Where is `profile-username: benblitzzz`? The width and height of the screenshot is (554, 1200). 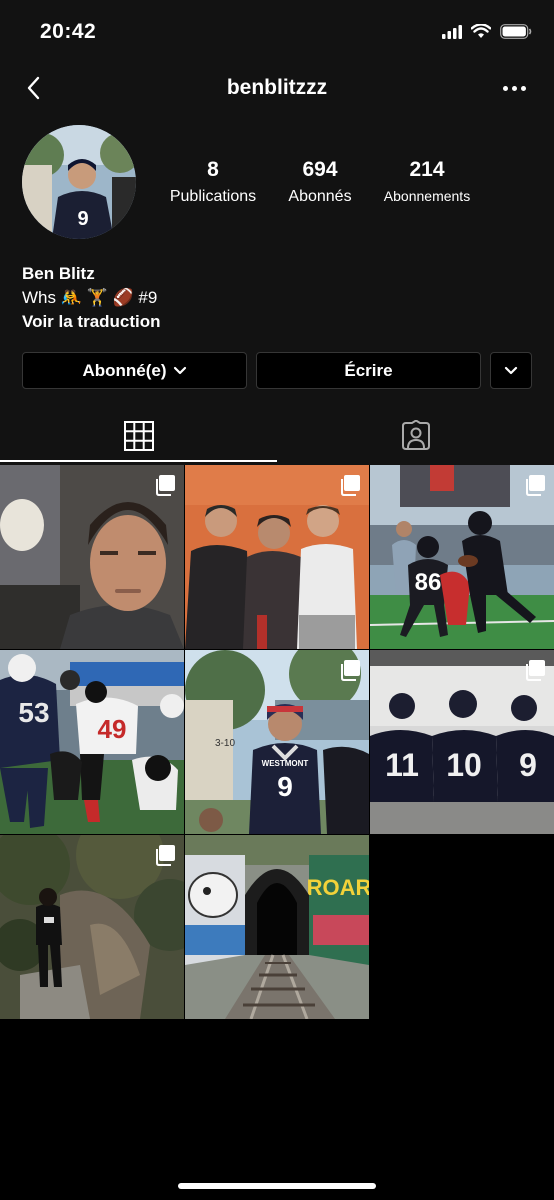 profile-username: benblitzzz is located at coordinates (277, 87).